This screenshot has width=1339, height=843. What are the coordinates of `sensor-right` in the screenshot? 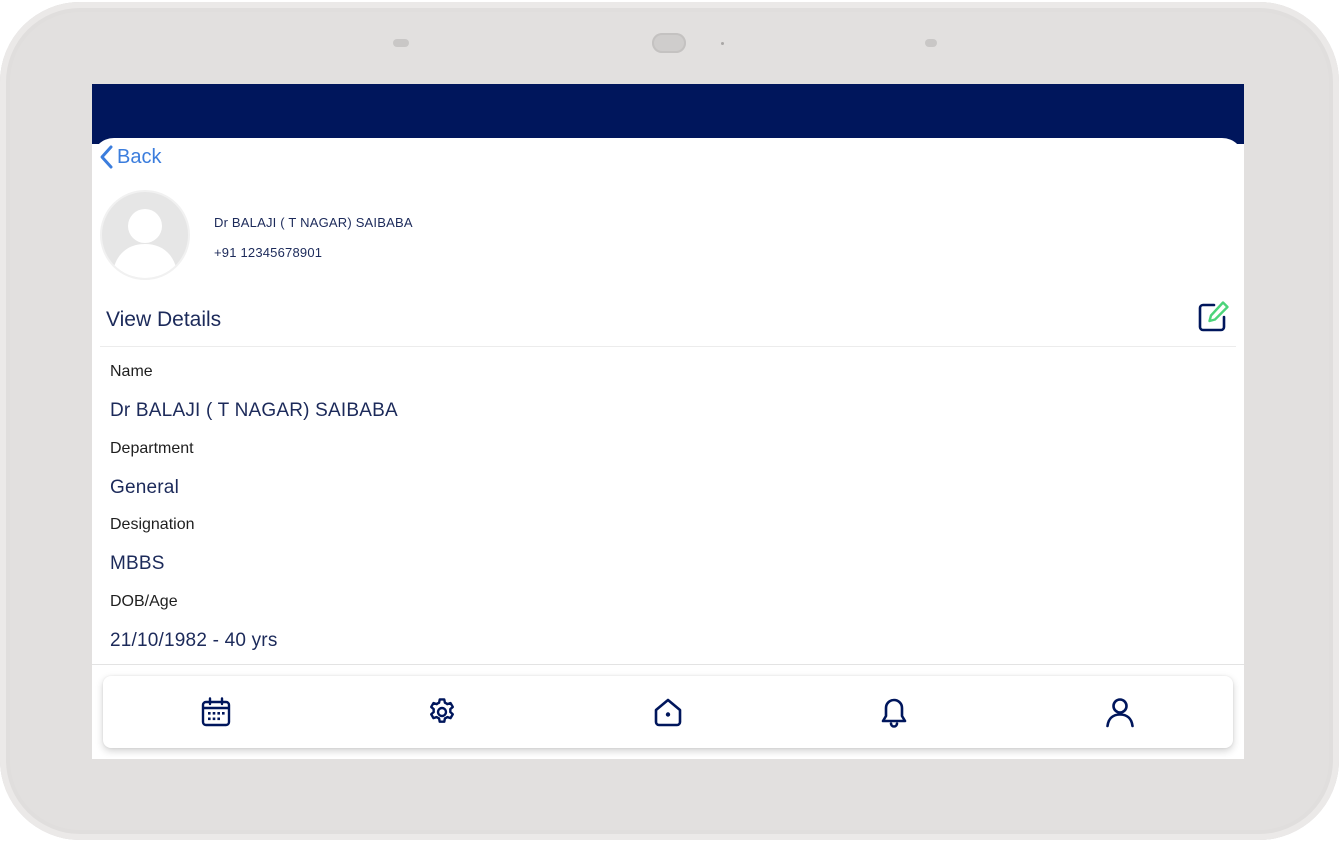 It's located at (931, 43).